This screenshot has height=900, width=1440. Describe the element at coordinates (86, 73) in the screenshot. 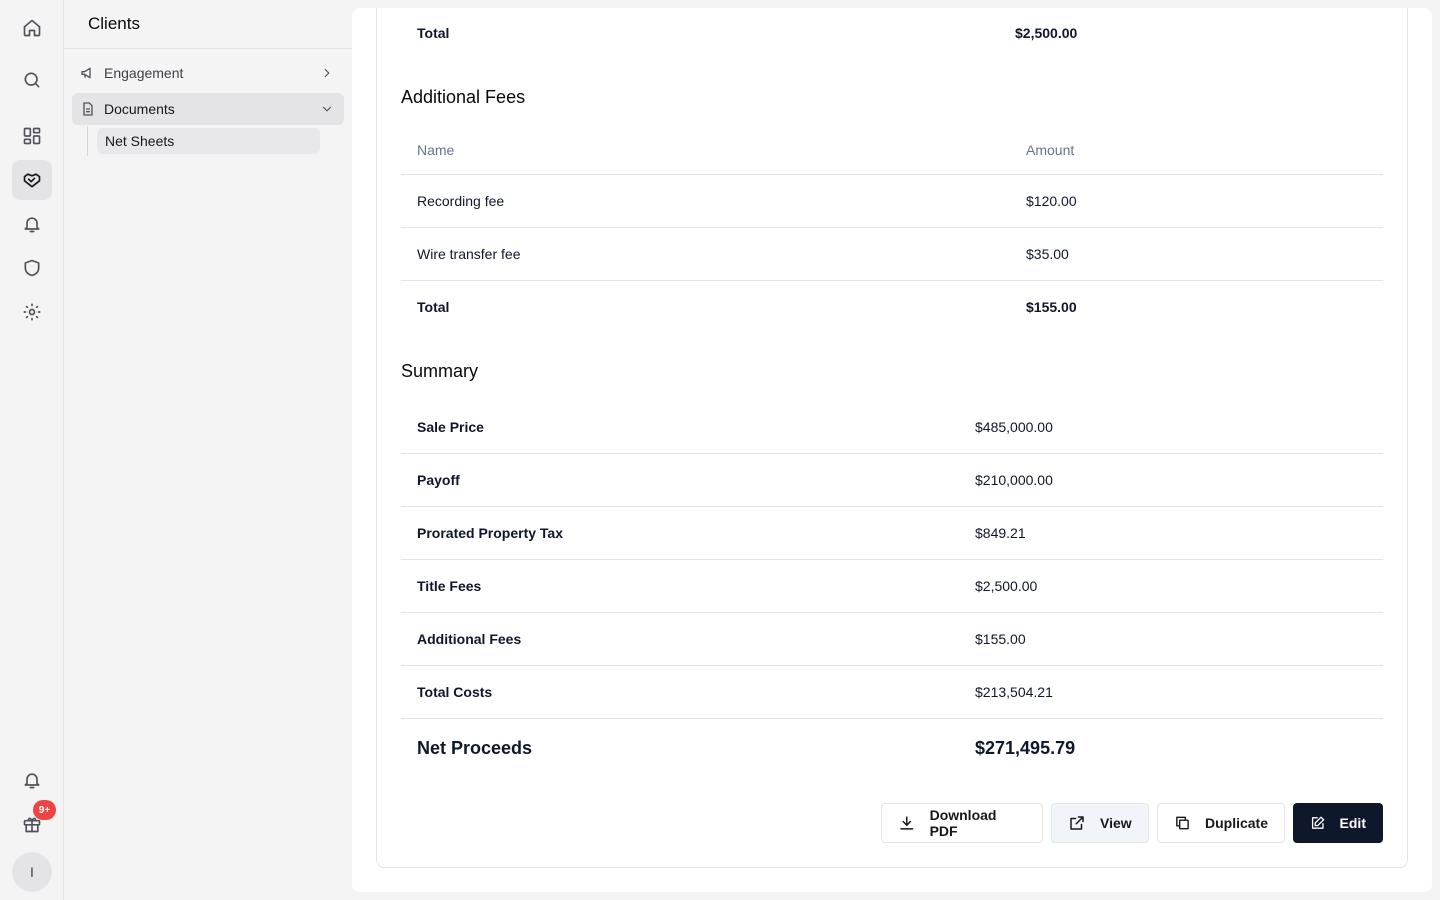

I see `megaphone-icon` at that location.